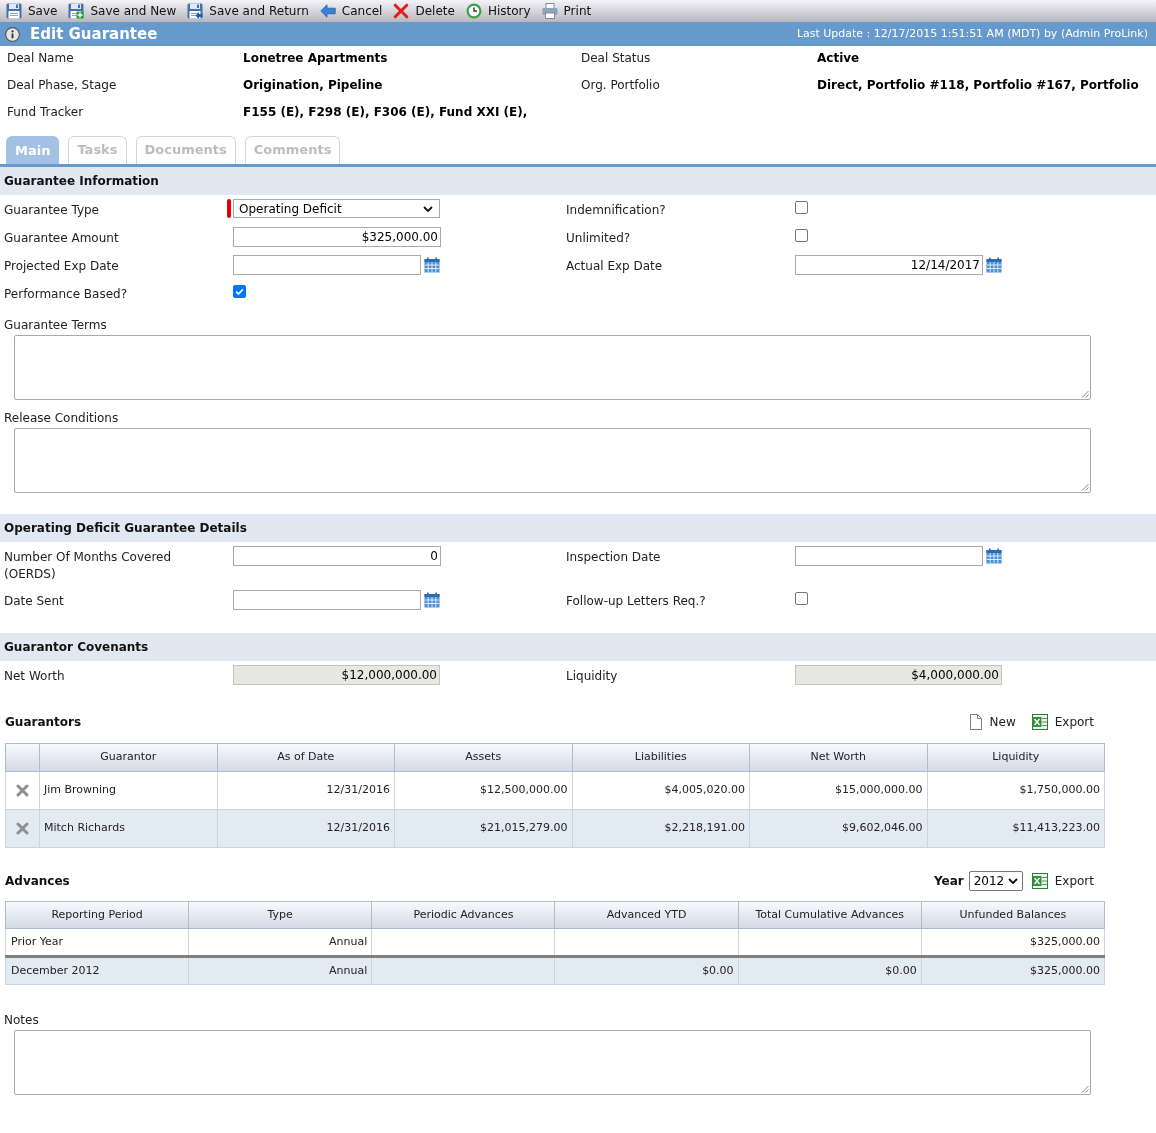 Image resolution: width=1156 pixels, height=1133 pixels. Describe the element at coordinates (975, 722) in the screenshot. I see `document-icon` at that location.